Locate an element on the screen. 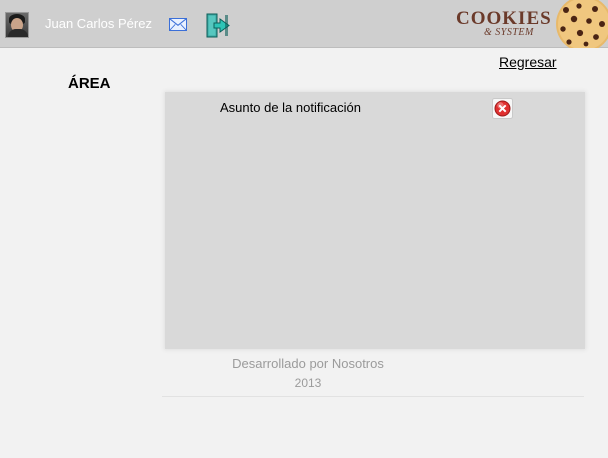 The height and width of the screenshot is (458, 608). top-header: Juan Carlos Pérez COOKIES & SYSTEM is located at coordinates (304, 24).